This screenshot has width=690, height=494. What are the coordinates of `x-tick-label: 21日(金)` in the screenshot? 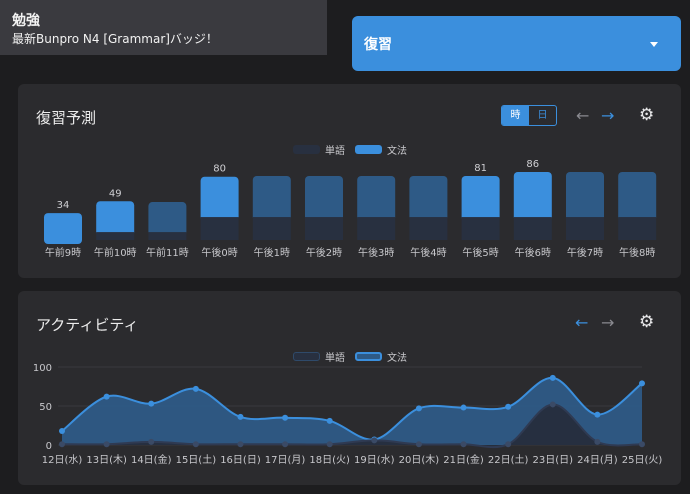 It's located at (463, 459).